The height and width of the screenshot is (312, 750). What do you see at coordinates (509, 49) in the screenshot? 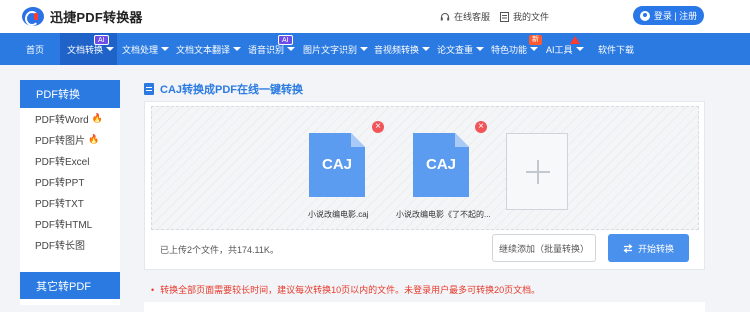
I see `nav-features-label: 特色功能` at bounding box center [509, 49].